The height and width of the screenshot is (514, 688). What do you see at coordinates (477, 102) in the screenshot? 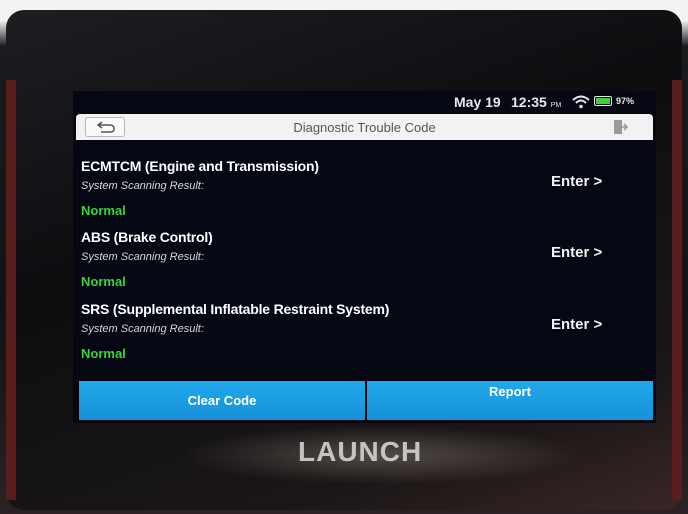
I see `status-date: May 19` at bounding box center [477, 102].